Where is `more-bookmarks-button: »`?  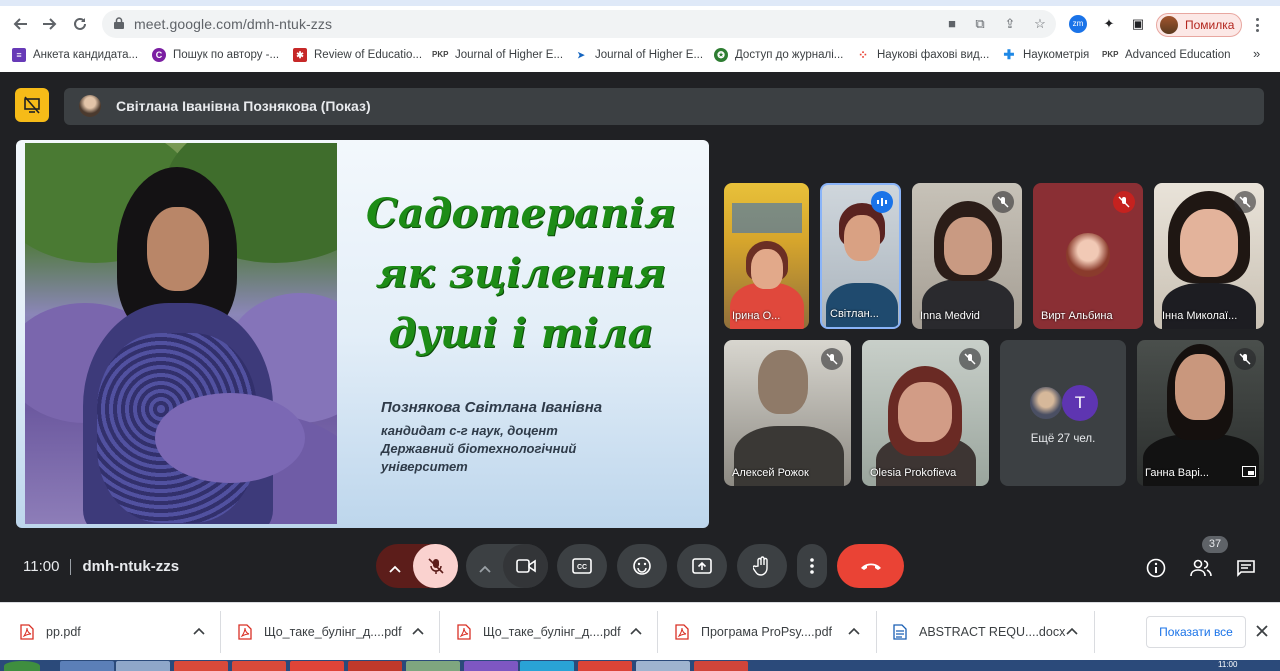 more-bookmarks-button: » is located at coordinates (1256, 53).